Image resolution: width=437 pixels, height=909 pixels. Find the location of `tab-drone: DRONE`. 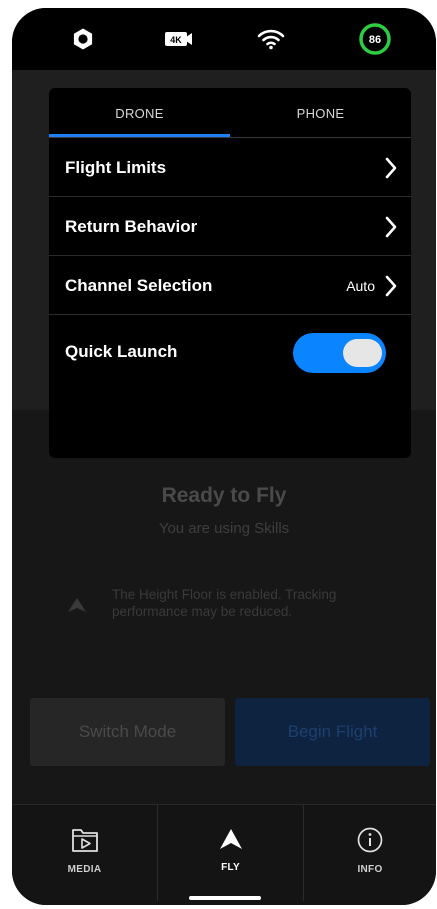

tab-drone: DRONE is located at coordinates (139, 113).